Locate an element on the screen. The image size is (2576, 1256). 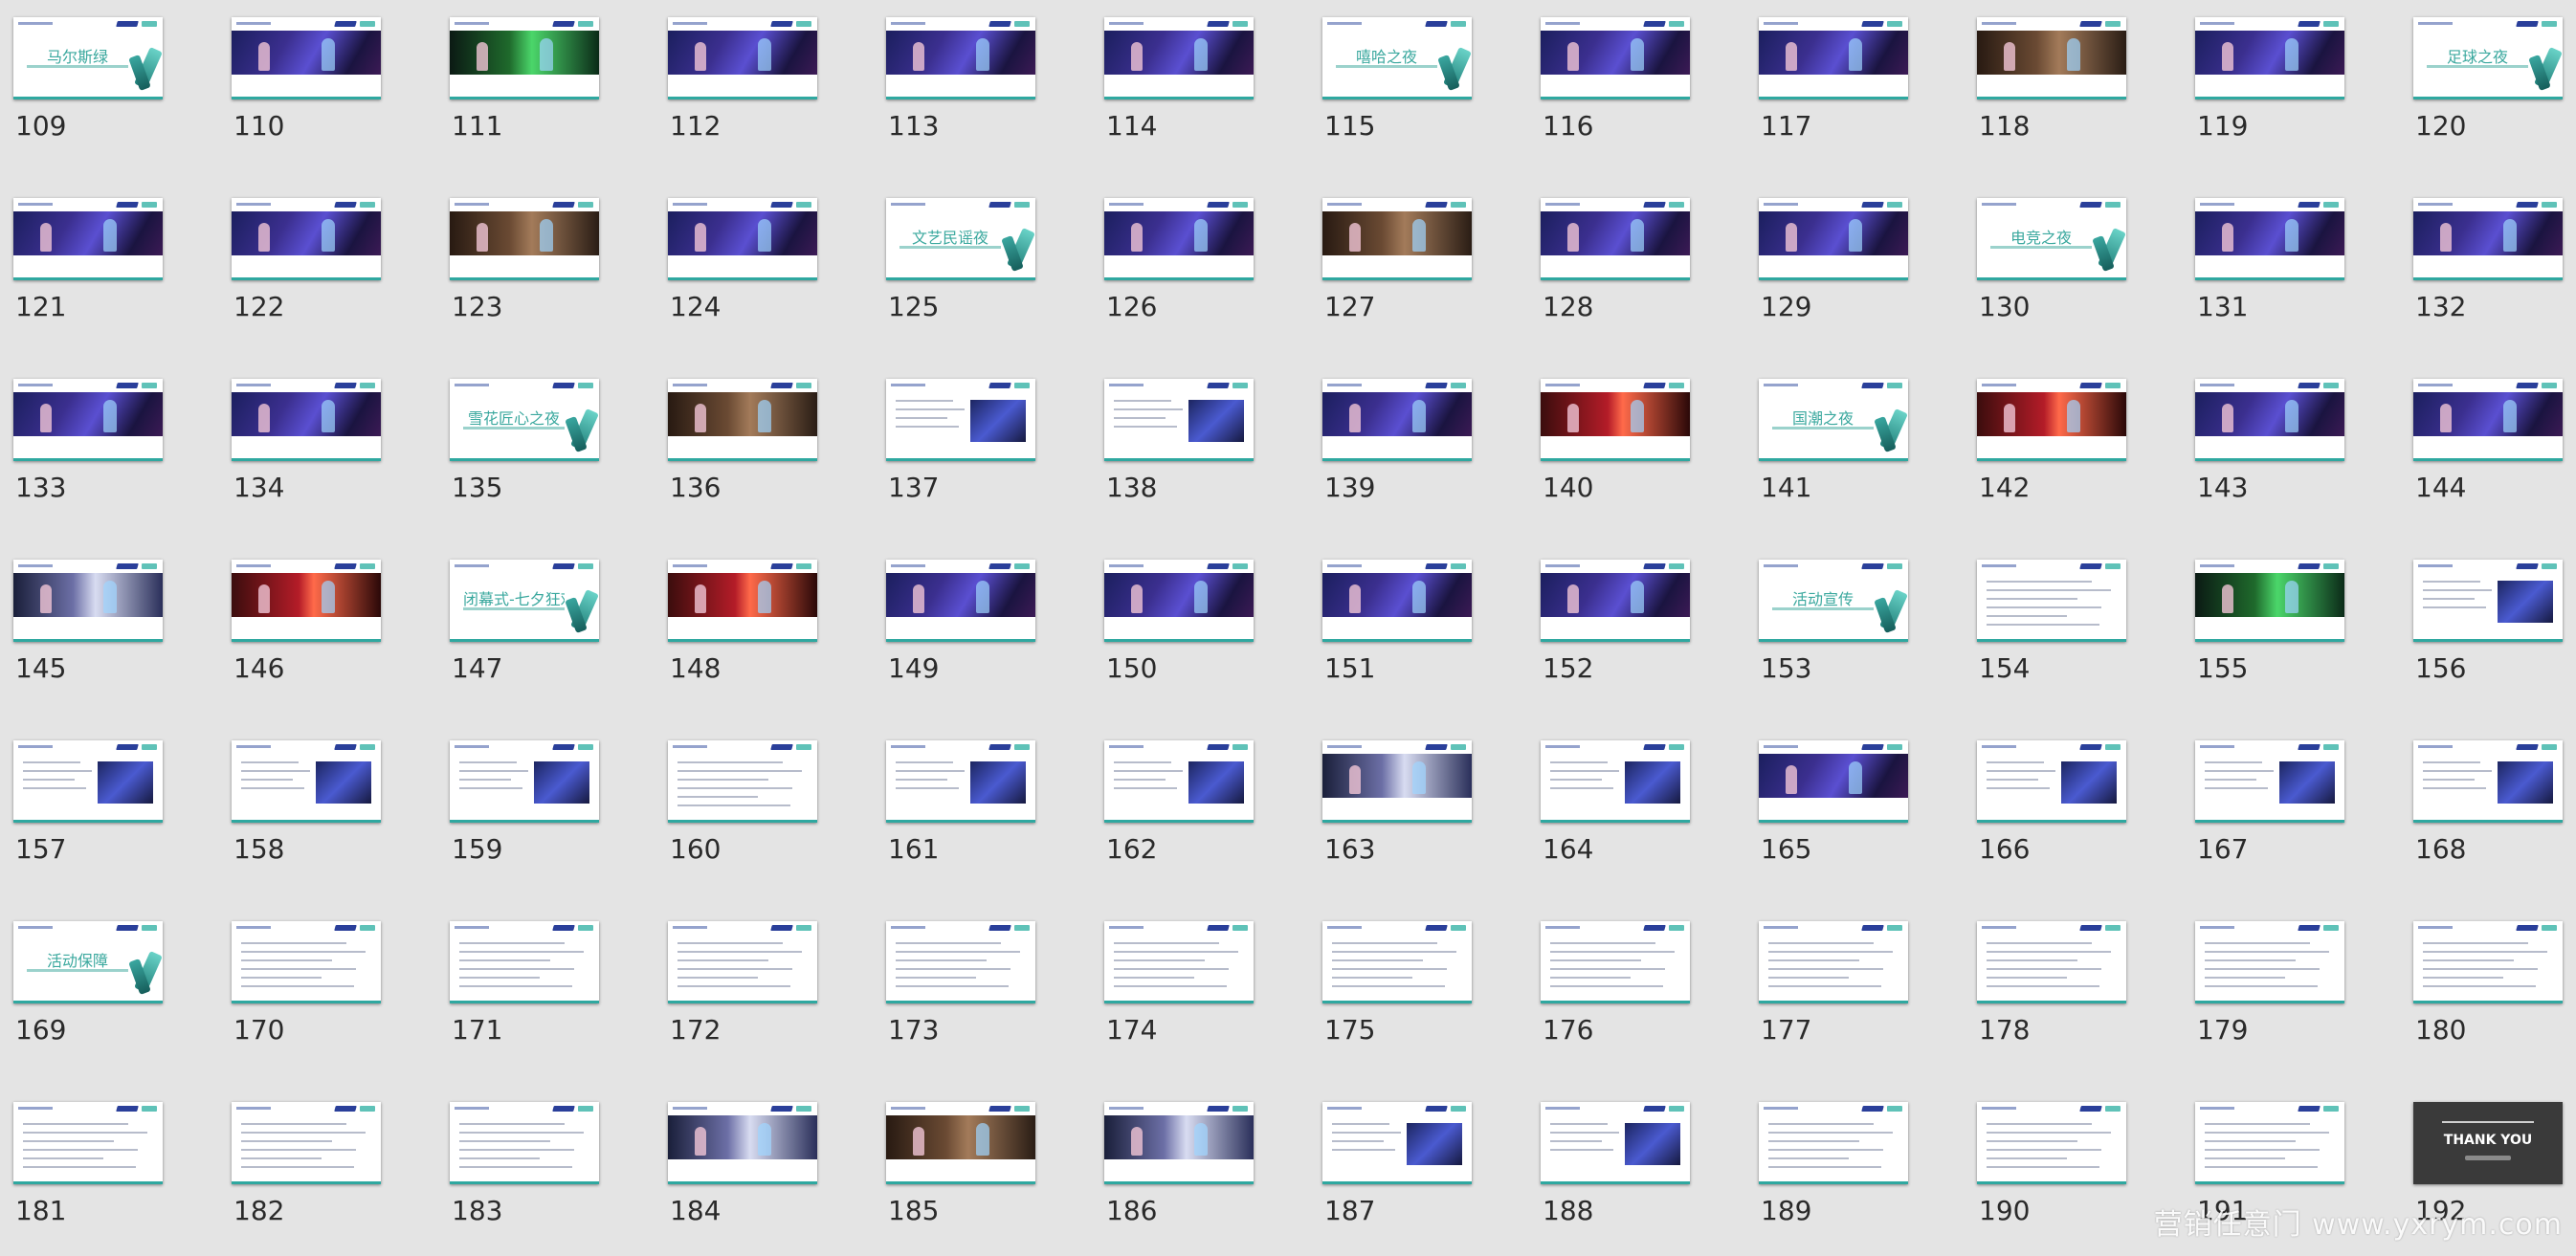
slide-thumbnail-cell: 活动宣传 153 is located at coordinates (1835, 631).